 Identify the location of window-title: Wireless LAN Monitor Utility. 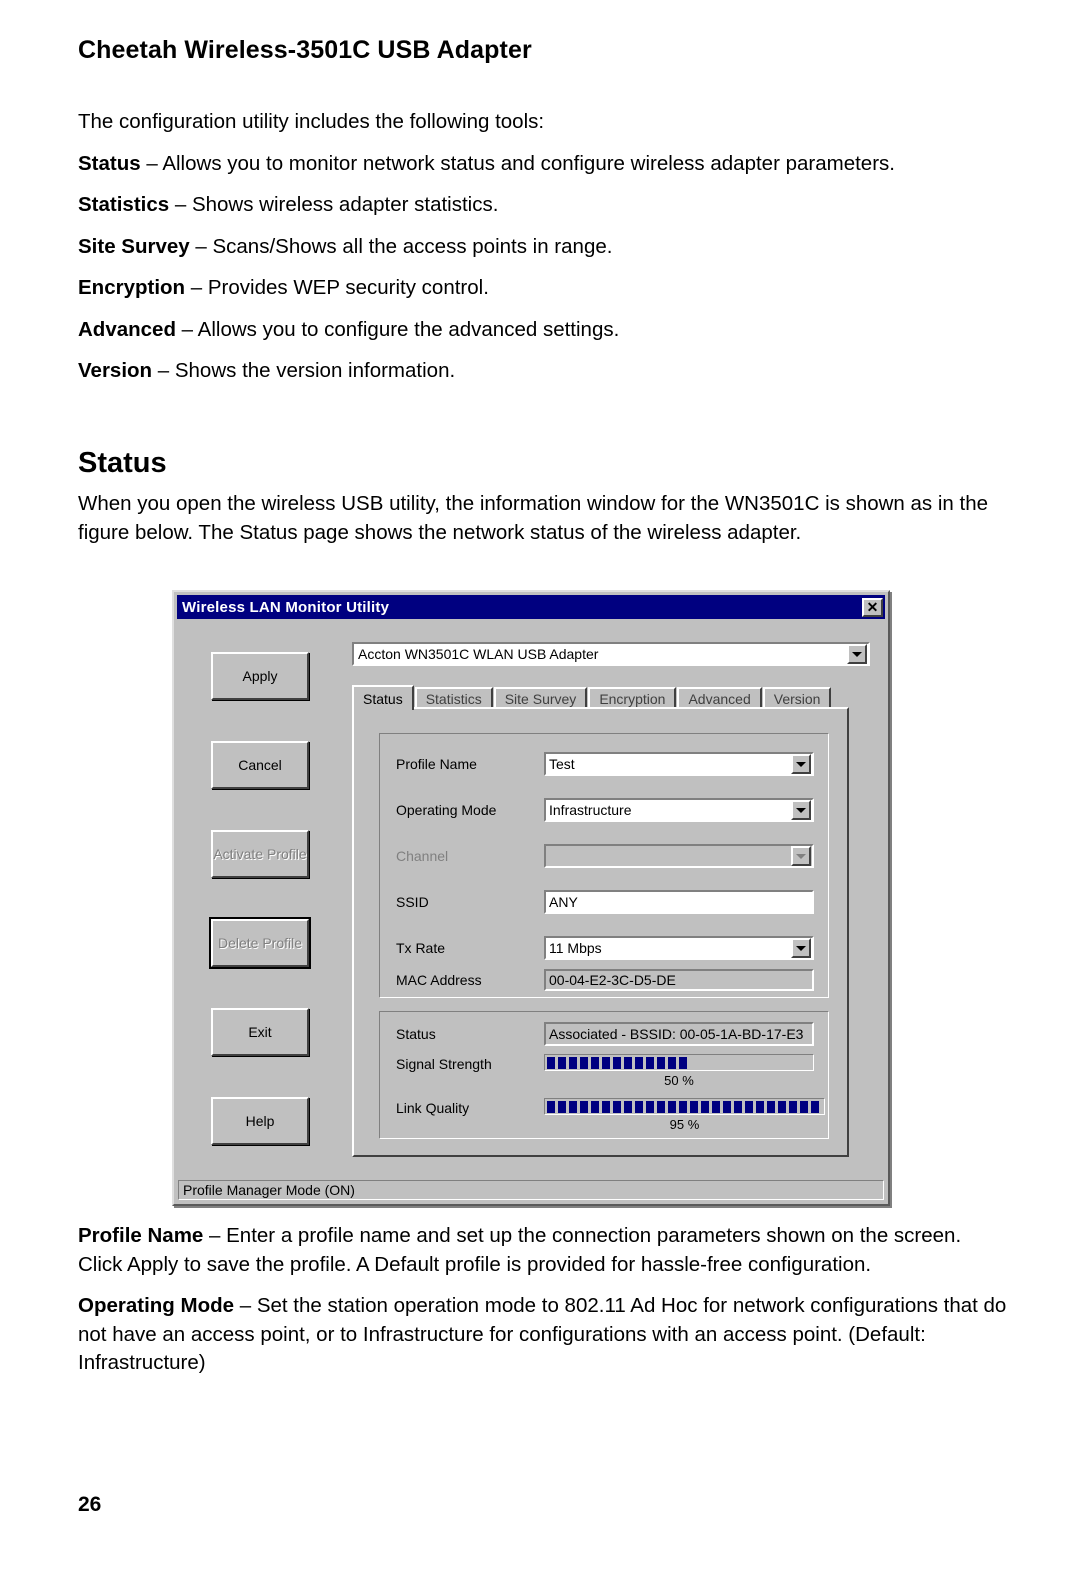
(286, 607).